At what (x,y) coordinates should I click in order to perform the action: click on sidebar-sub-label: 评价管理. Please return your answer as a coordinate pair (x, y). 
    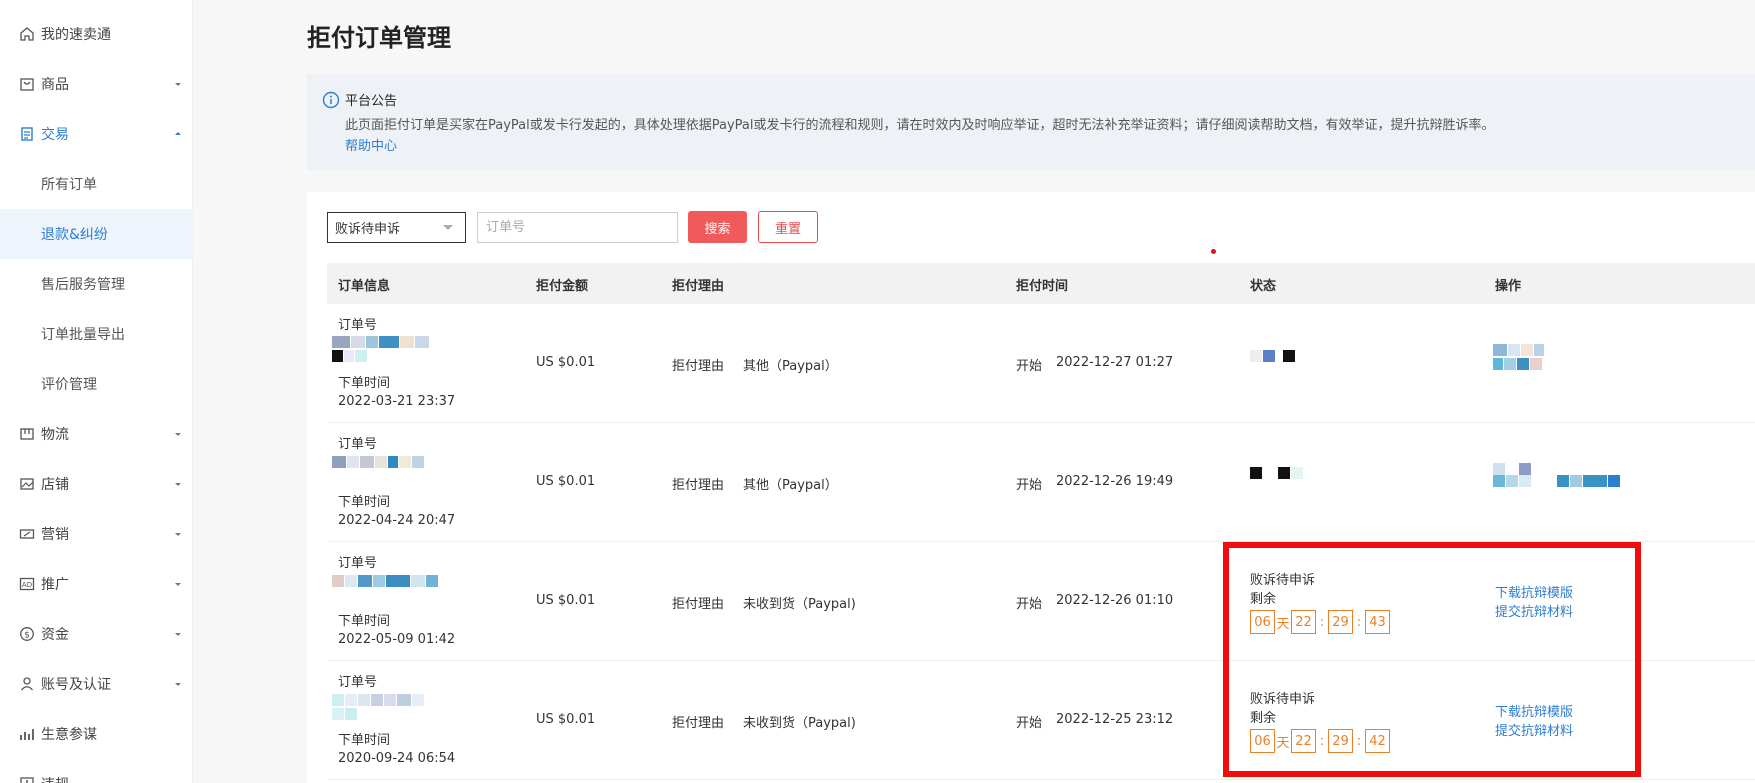
    Looking at the image, I should click on (69, 385).